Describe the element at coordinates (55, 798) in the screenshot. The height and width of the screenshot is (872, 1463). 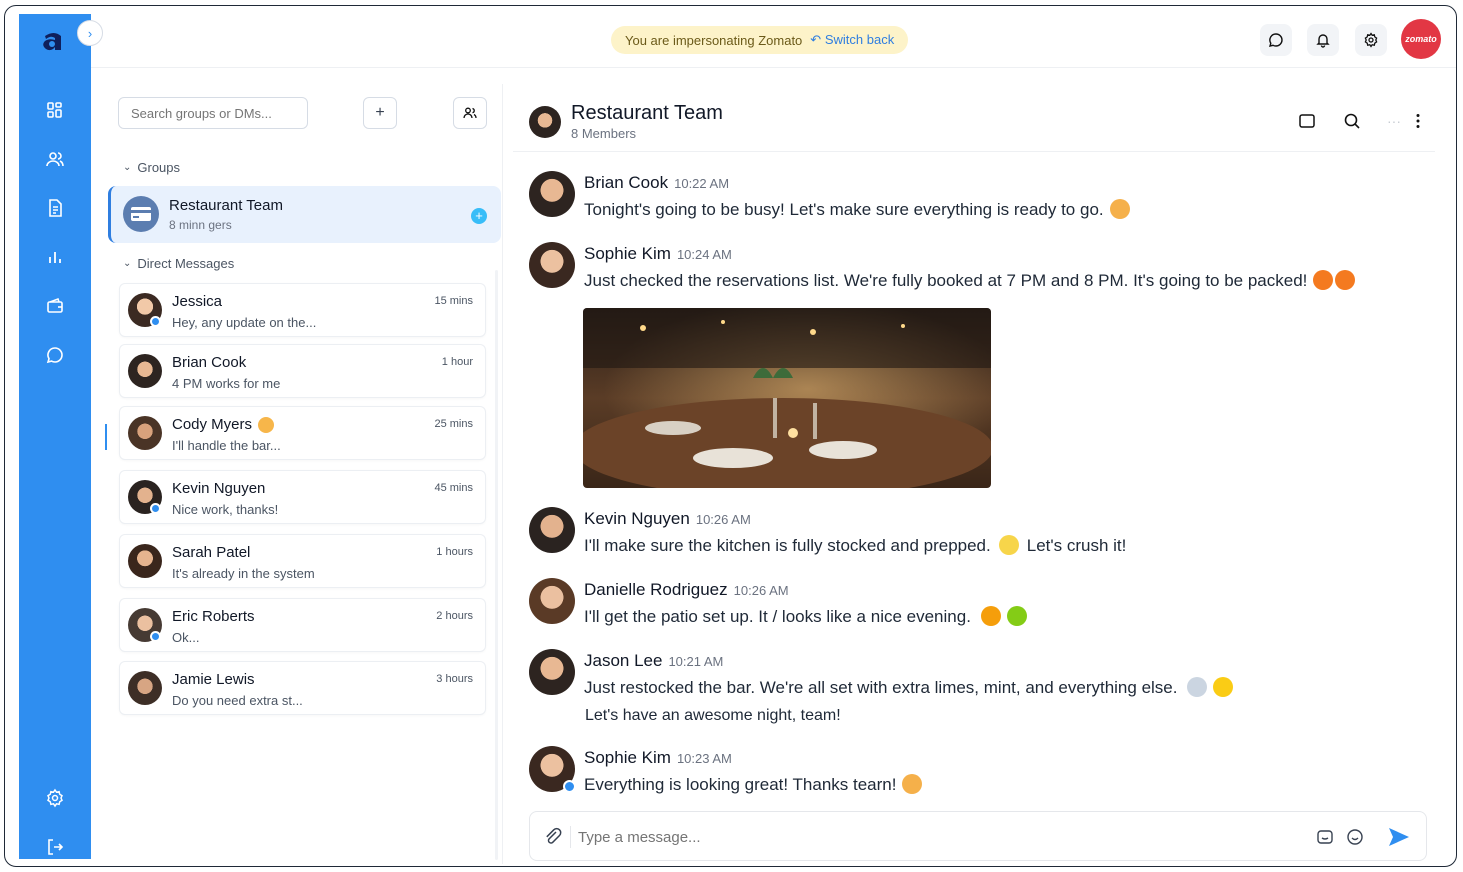
I see `settings-icon` at that location.